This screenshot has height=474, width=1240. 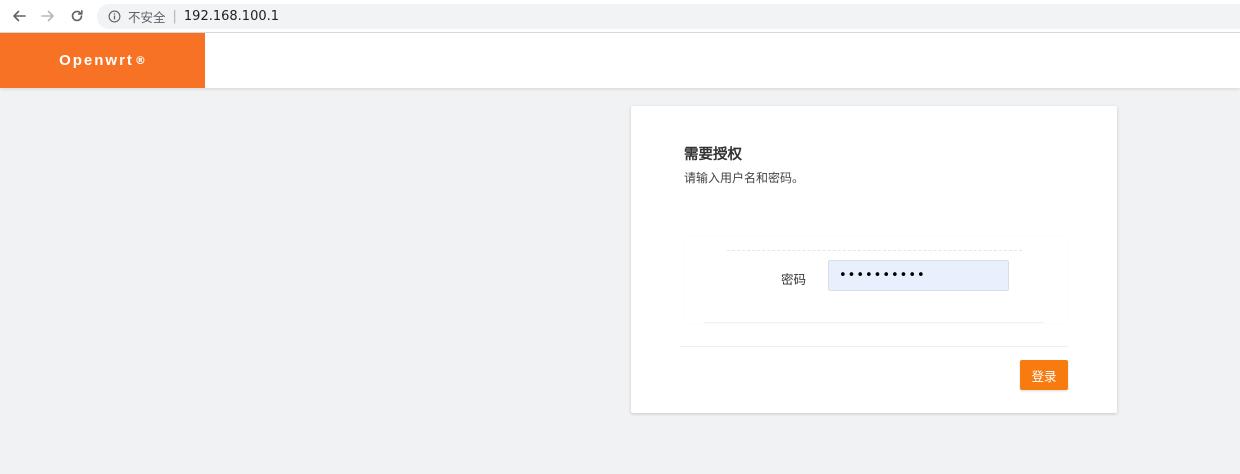 What do you see at coordinates (1044, 375) in the screenshot?
I see `login-button: 登录` at bounding box center [1044, 375].